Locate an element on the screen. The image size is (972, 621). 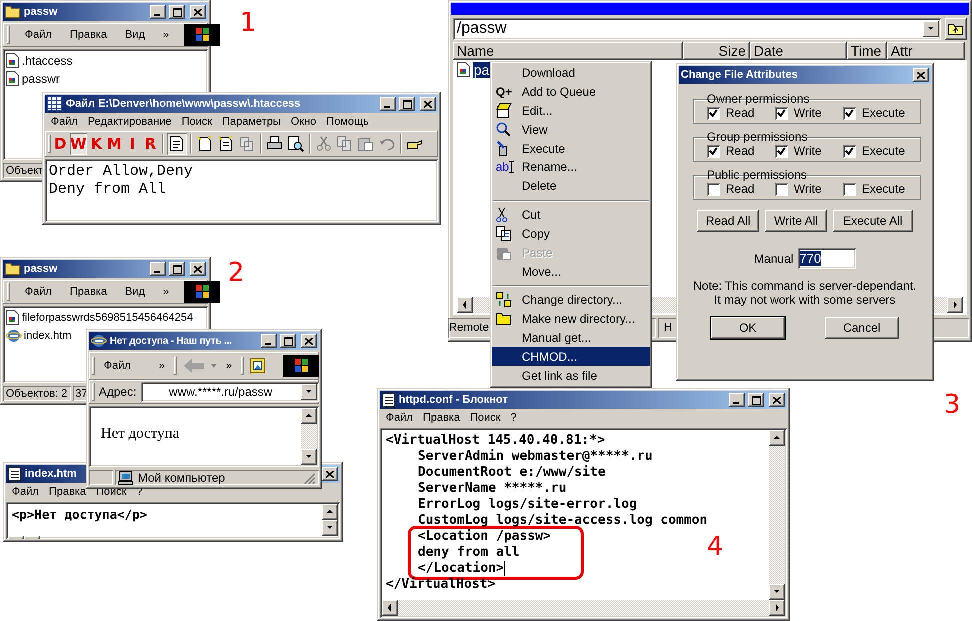
zone-label: Мой компьютер is located at coordinates (182, 477).